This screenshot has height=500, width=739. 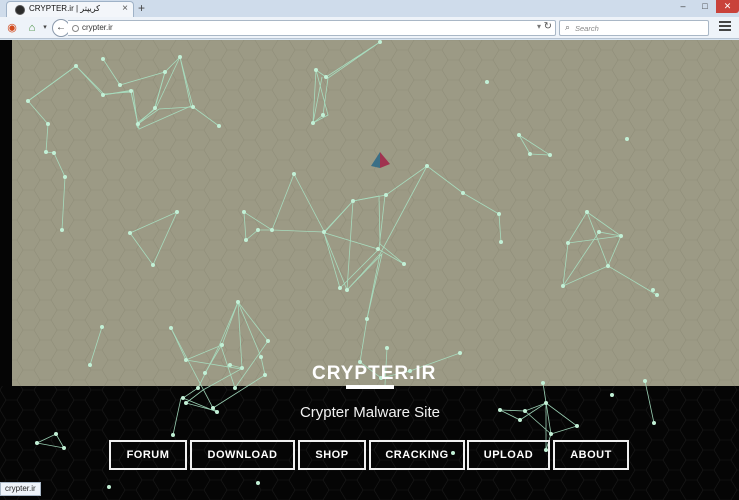 I want to click on search-input: ⌕ Search, so click(x=634, y=28).